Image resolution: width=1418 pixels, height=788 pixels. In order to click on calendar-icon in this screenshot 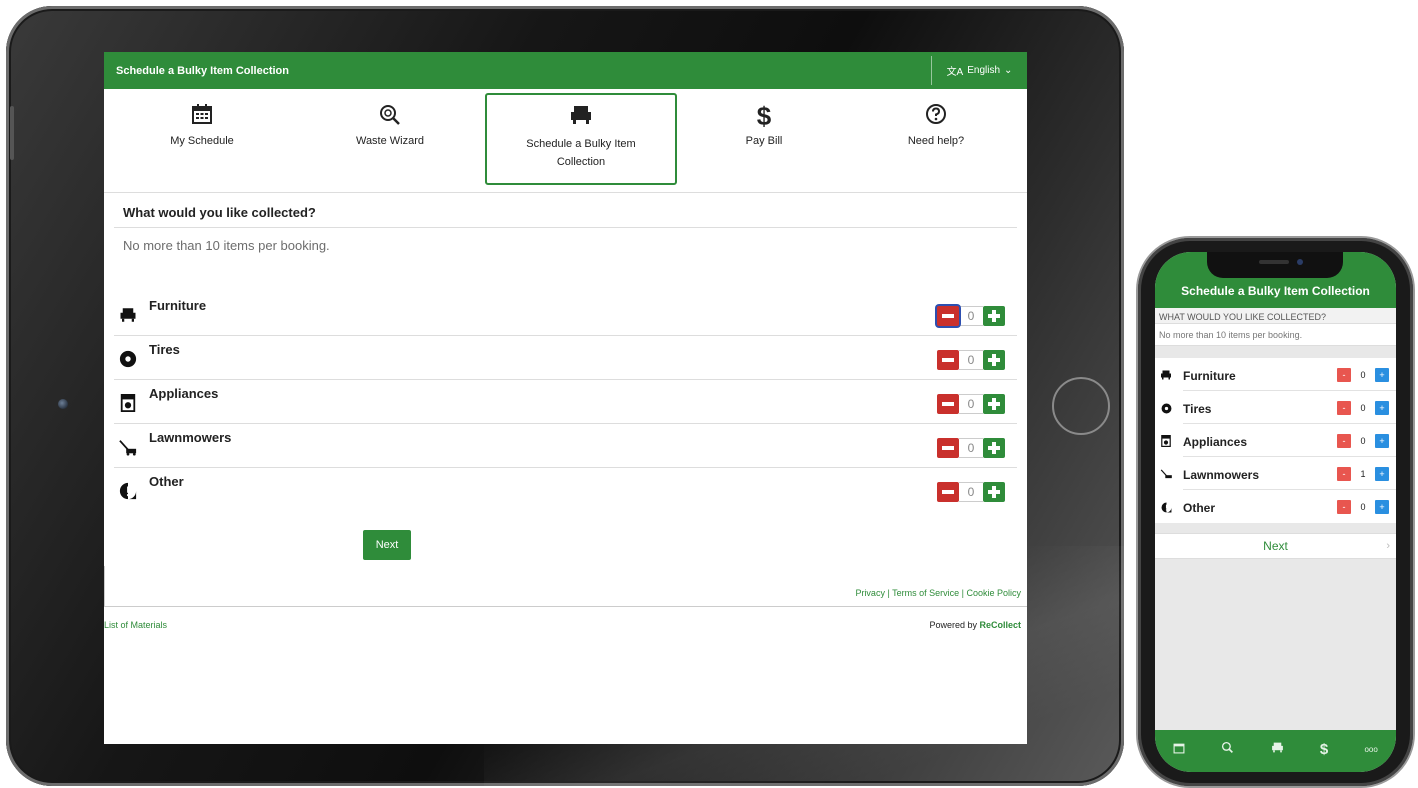, I will do `click(1179, 749)`.